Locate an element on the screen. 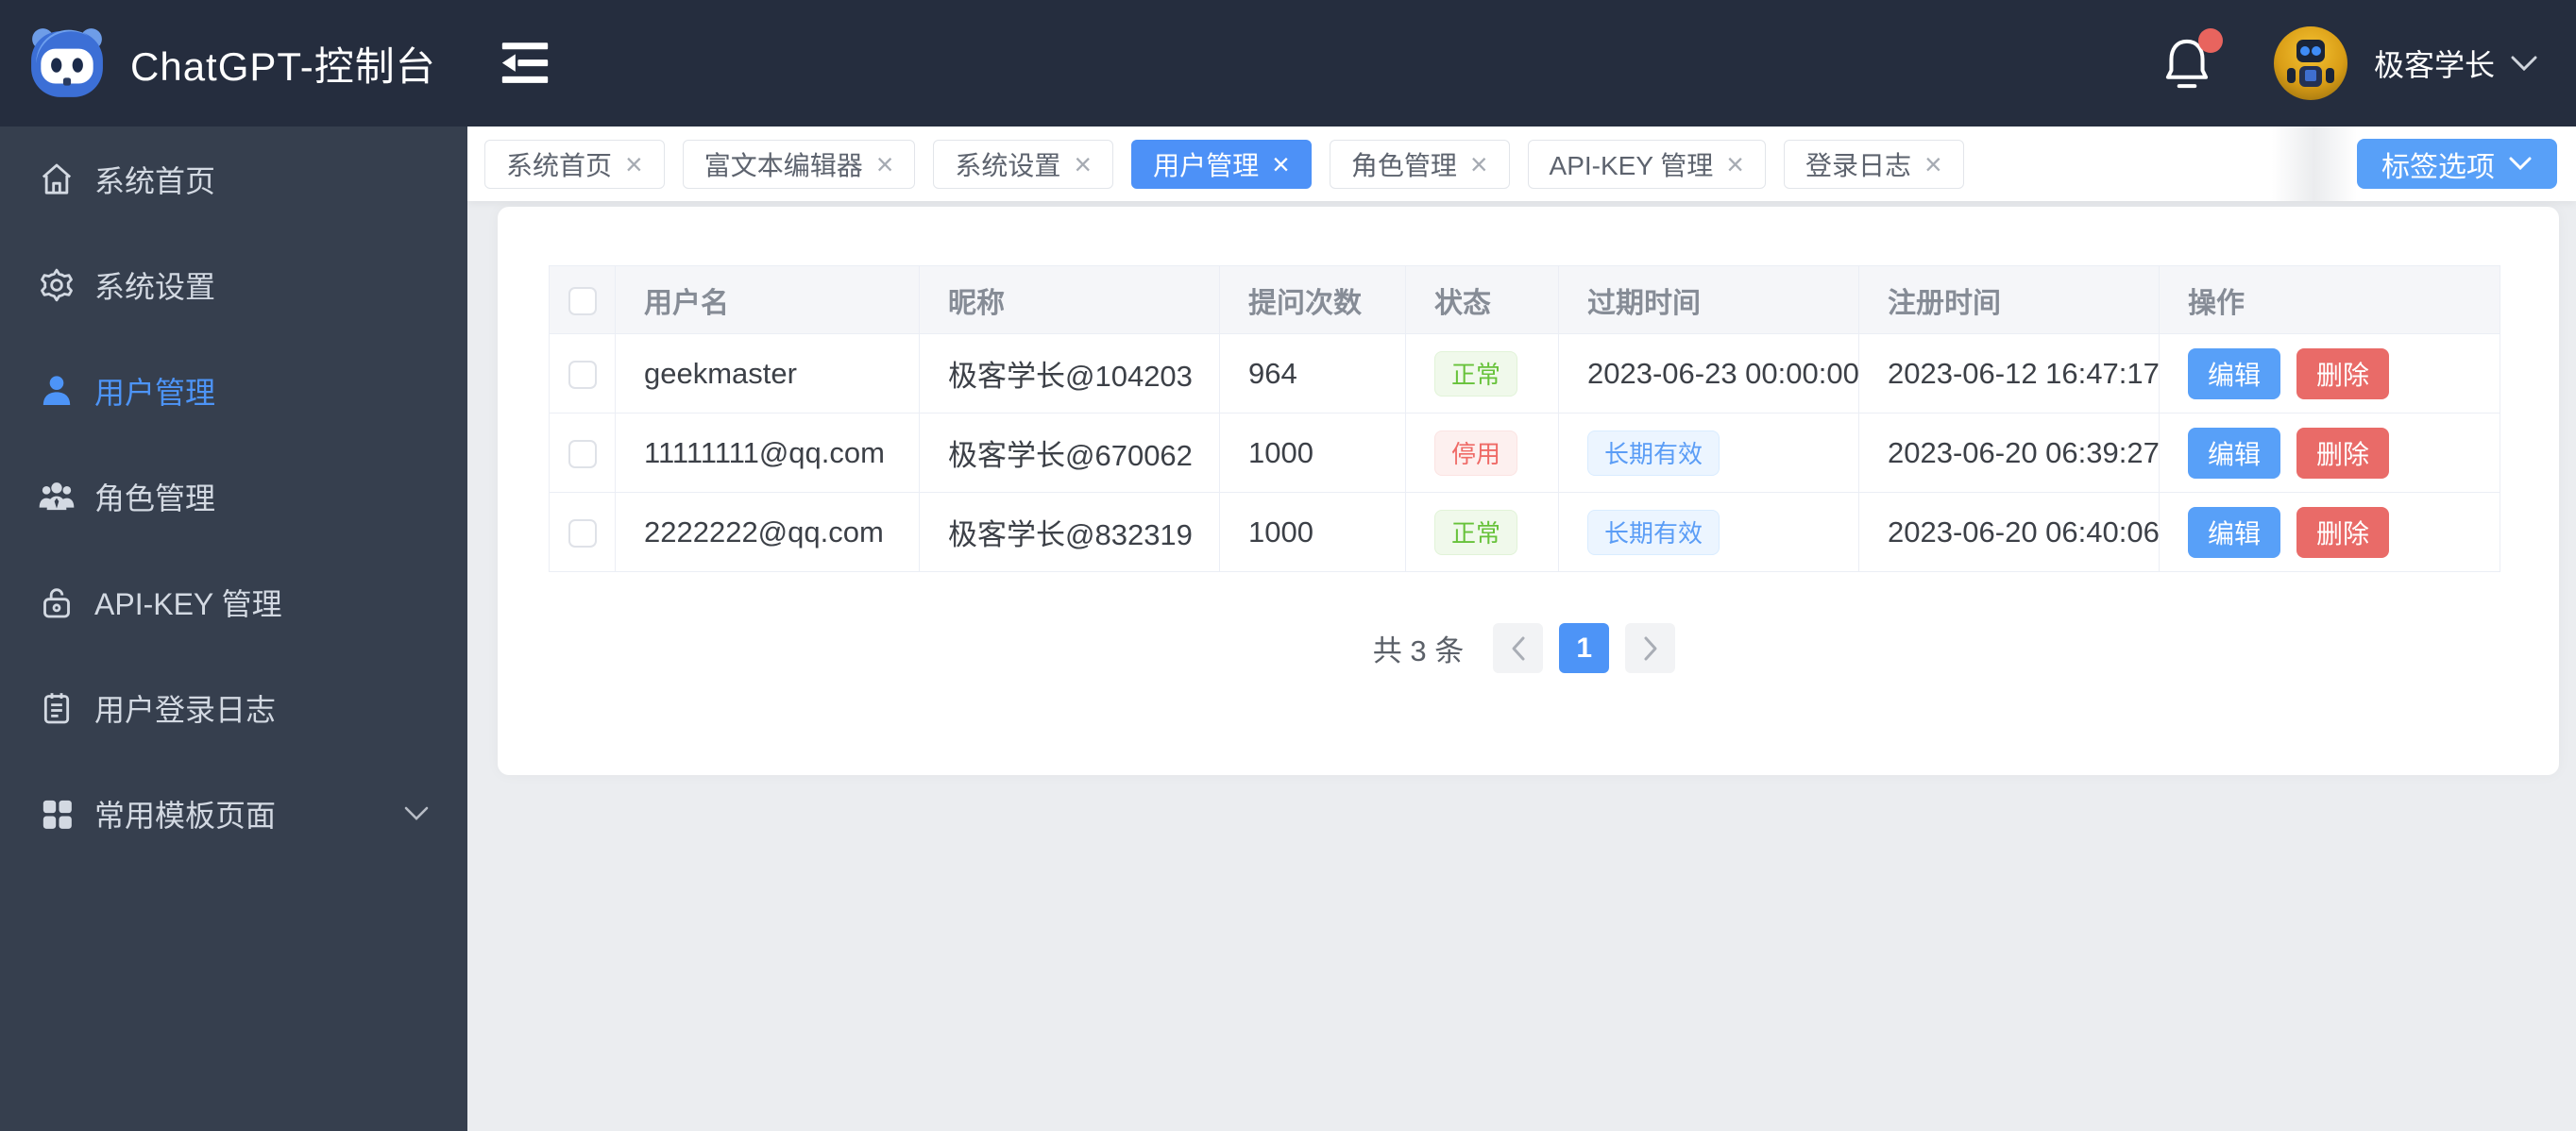 This screenshot has height=1131, width=2576. tab-login-log: 登录日志 × is located at coordinates (1873, 164).